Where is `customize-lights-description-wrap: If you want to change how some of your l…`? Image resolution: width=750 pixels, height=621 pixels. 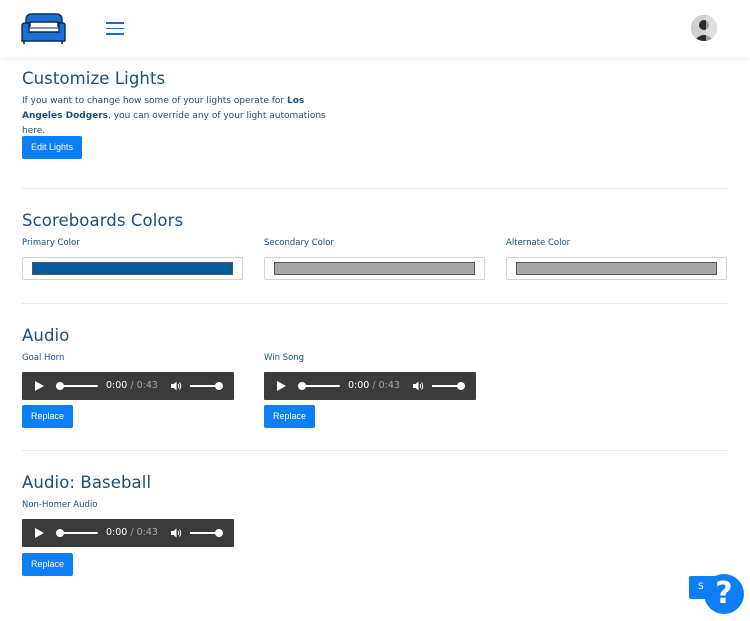 customize-lights-description-wrap: If you want to change how some of your l… is located at coordinates (182, 116).